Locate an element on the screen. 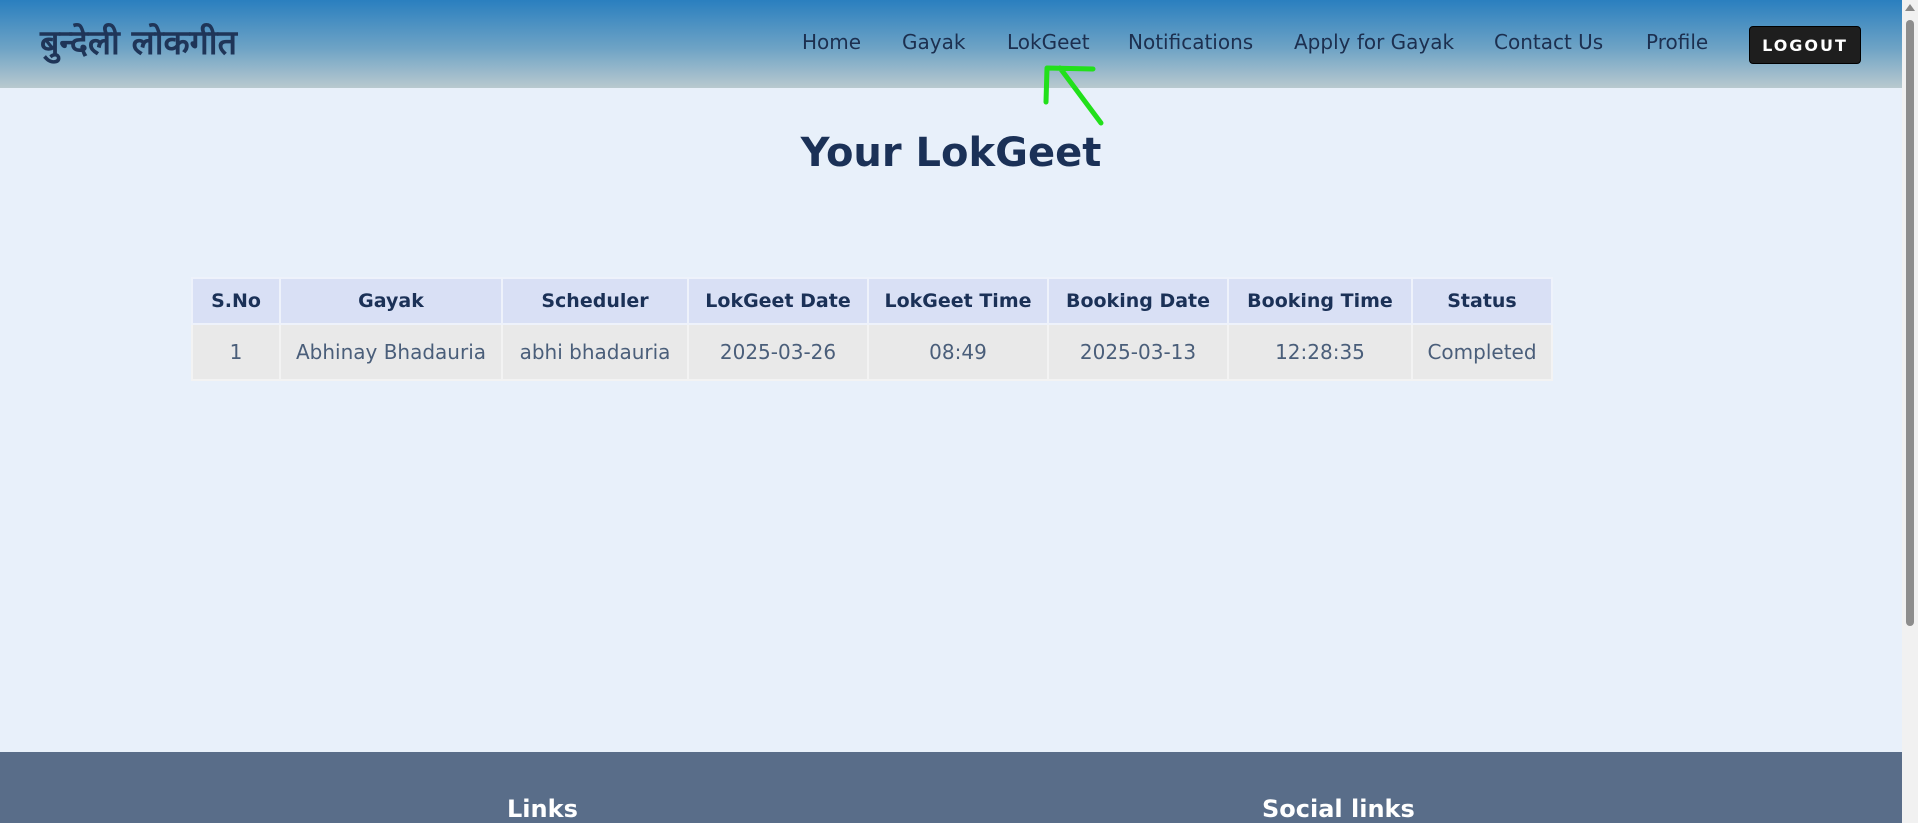  column-header-scheduler: Scheduler is located at coordinates (595, 301).